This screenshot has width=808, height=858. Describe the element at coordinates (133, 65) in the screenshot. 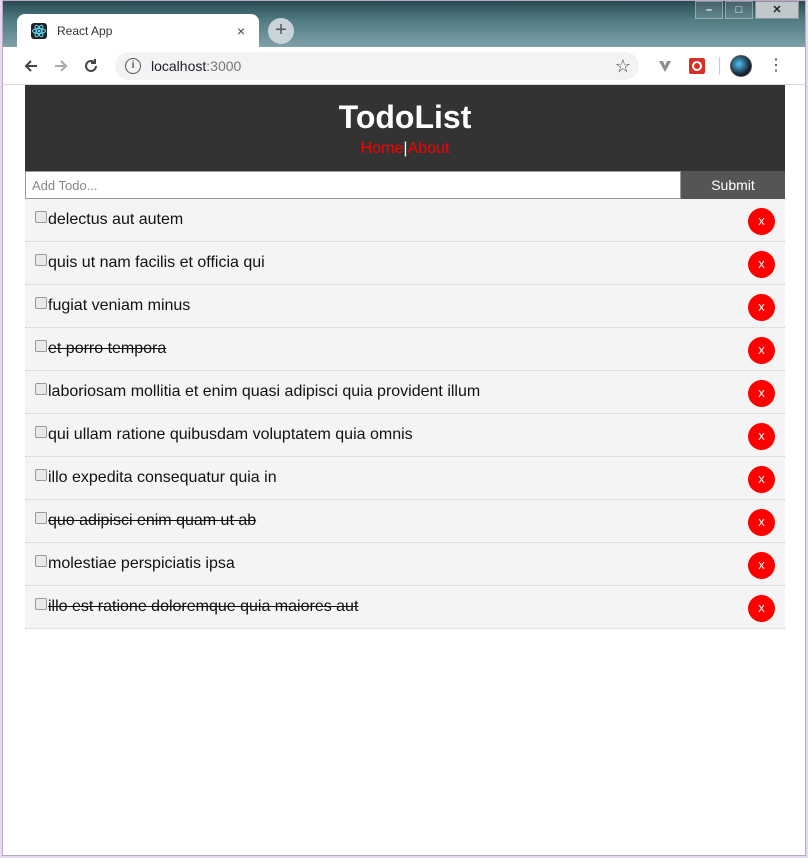

I see `info-icon: i` at that location.